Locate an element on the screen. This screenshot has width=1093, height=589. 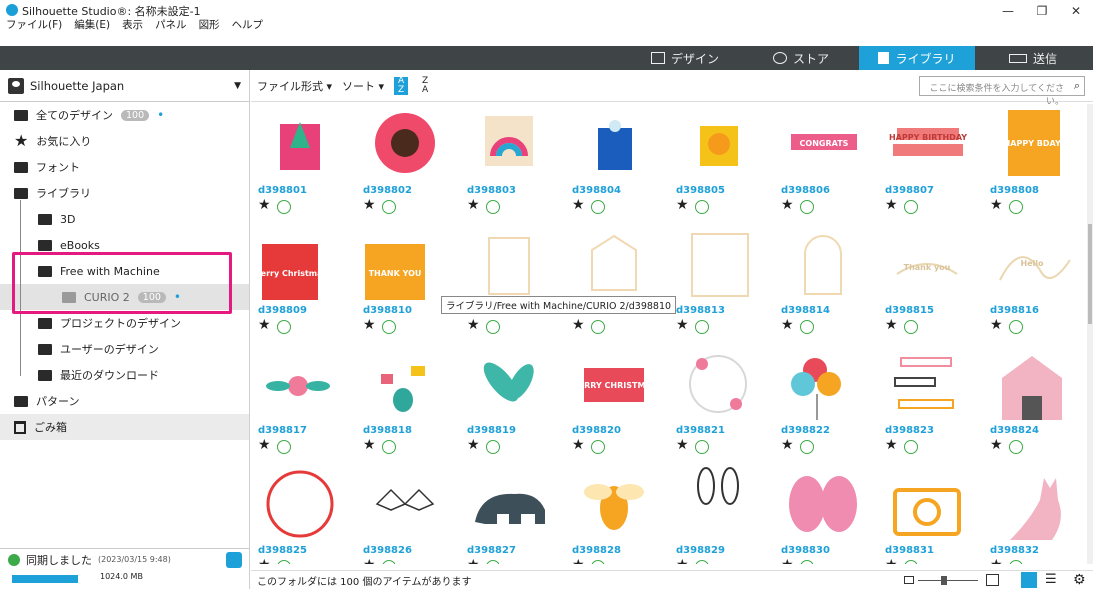
design-card: Hello d398816 ★ is located at coordinates (1038, 284).